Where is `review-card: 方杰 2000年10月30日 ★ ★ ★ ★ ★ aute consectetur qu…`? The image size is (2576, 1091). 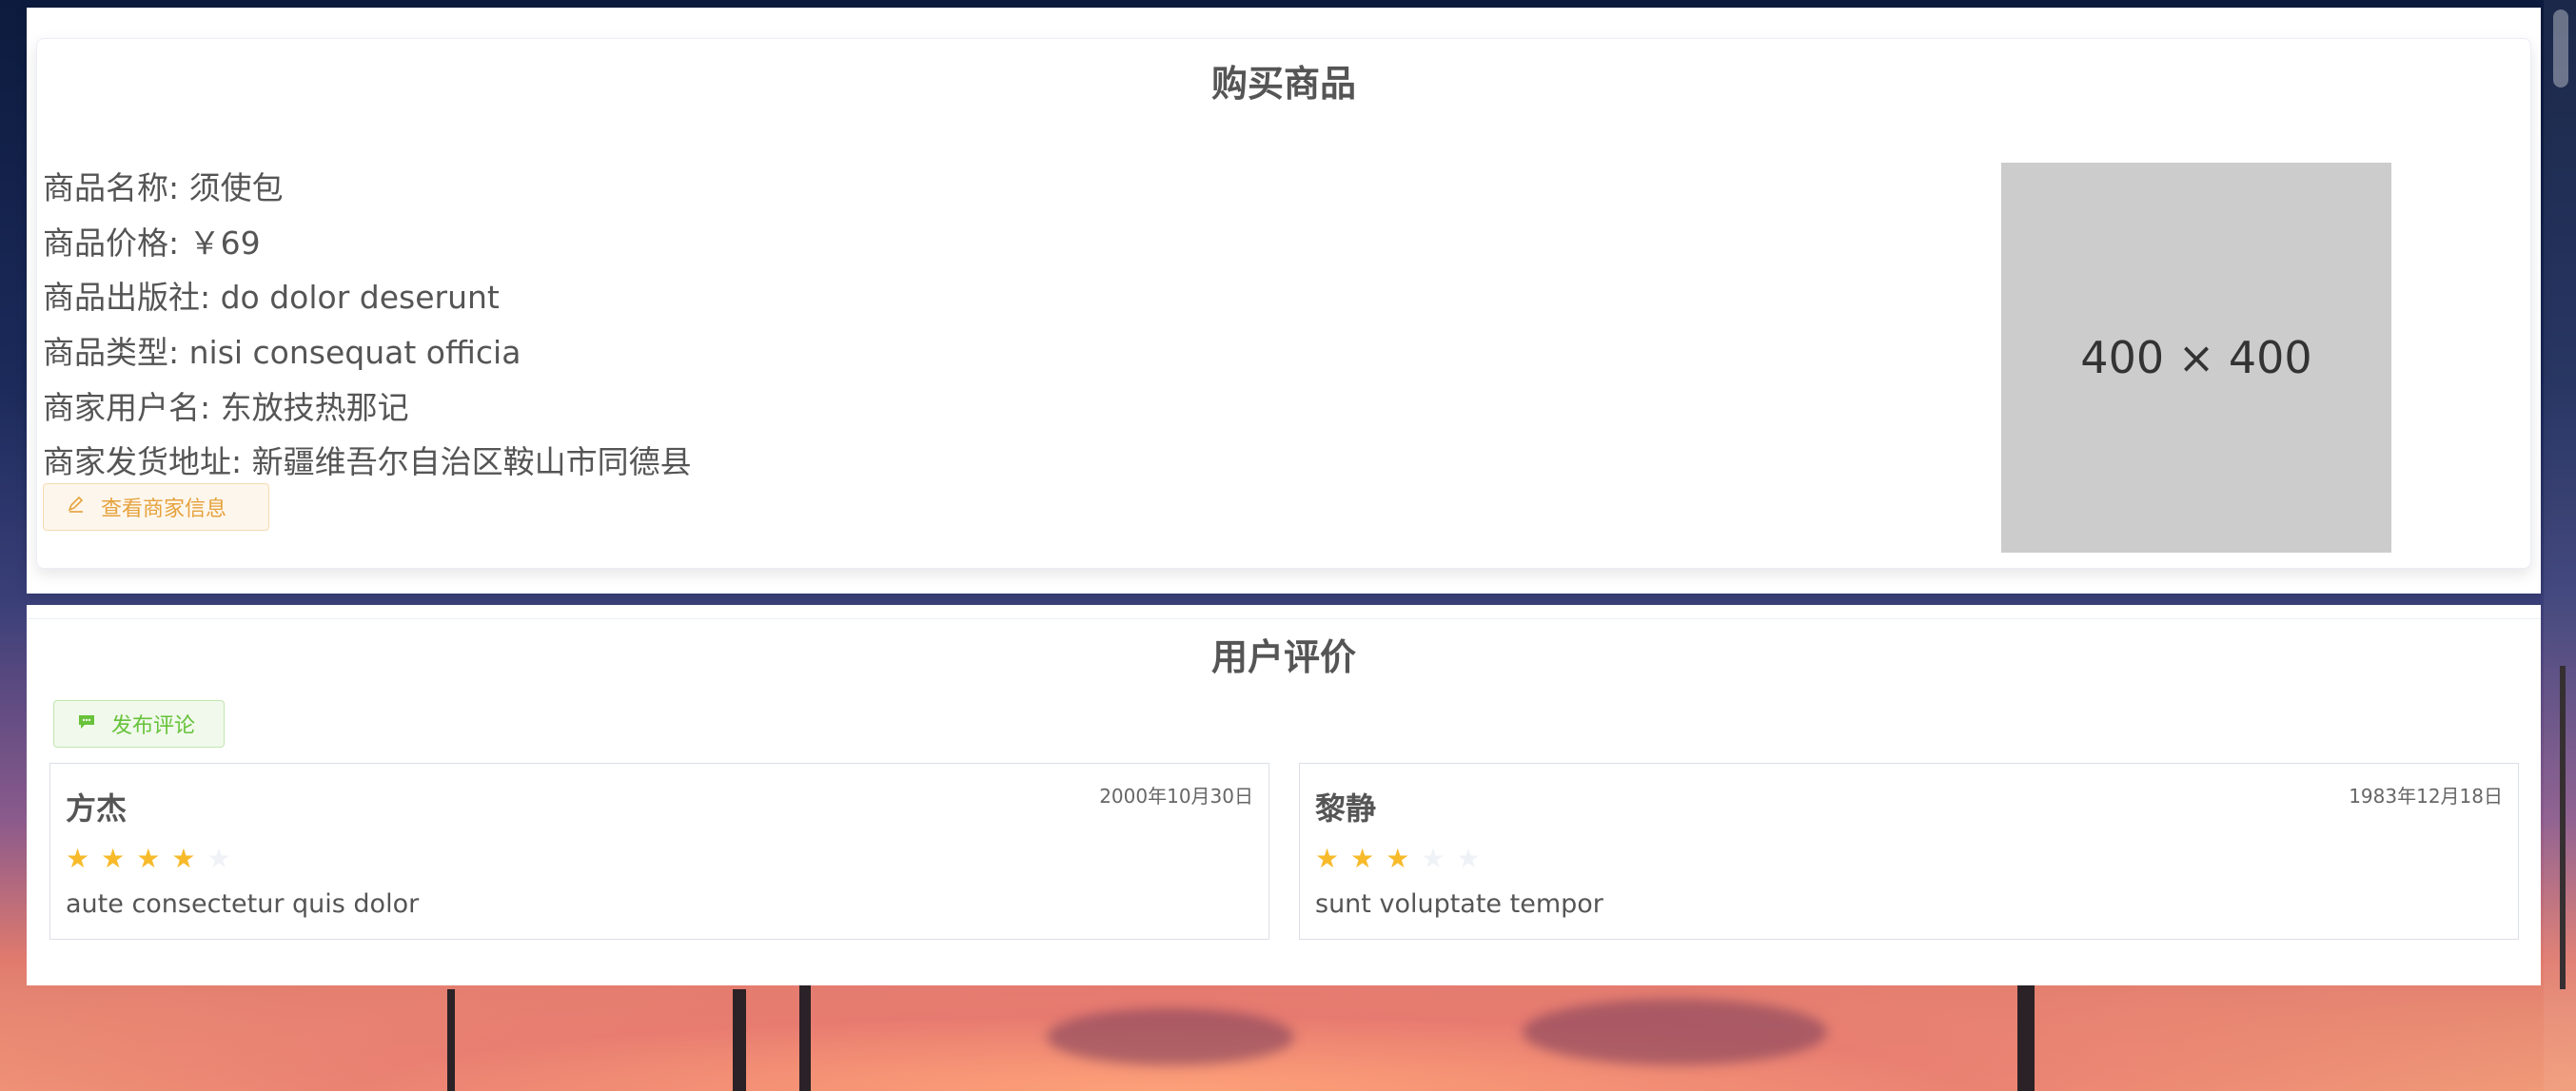 review-card: 方杰 2000年10月30日 ★ ★ ★ ★ ★ aute consectetur qu… is located at coordinates (659, 852).